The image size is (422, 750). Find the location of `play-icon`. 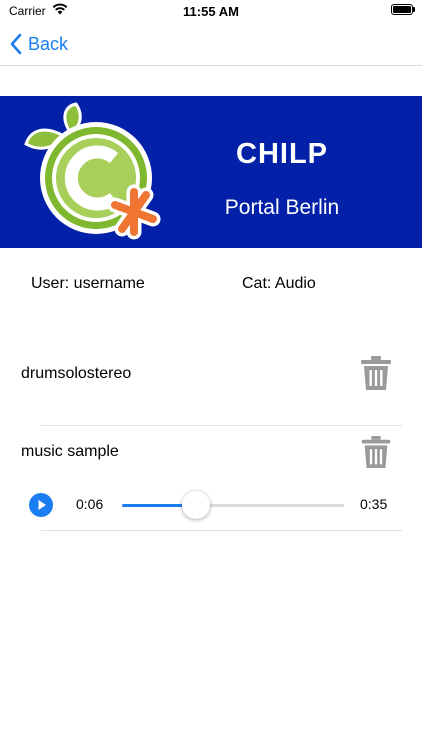

play-icon is located at coordinates (42, 505).